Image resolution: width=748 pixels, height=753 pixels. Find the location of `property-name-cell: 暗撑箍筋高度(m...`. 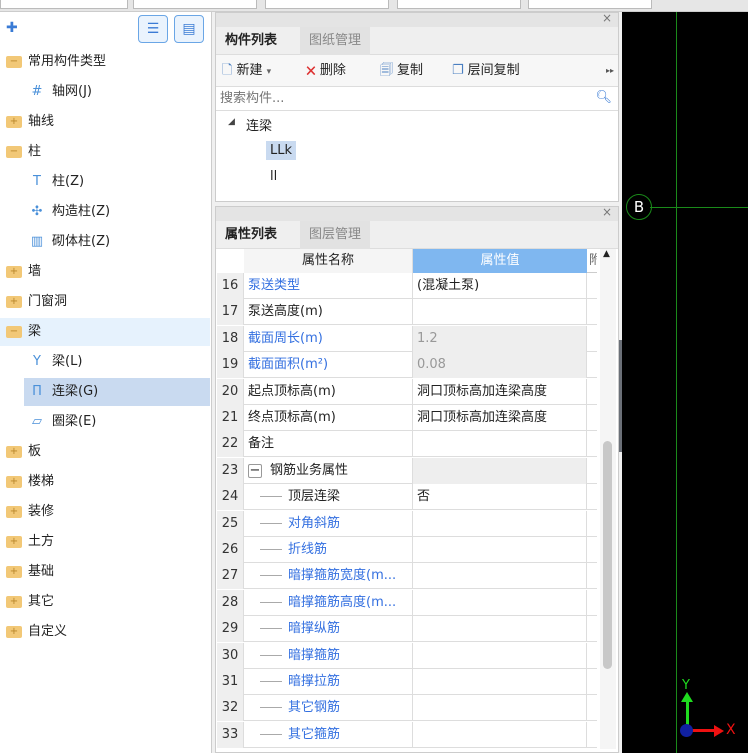

property-name-cell: 暗撑箍筋高度(m... is located at coordinates (328, 602).